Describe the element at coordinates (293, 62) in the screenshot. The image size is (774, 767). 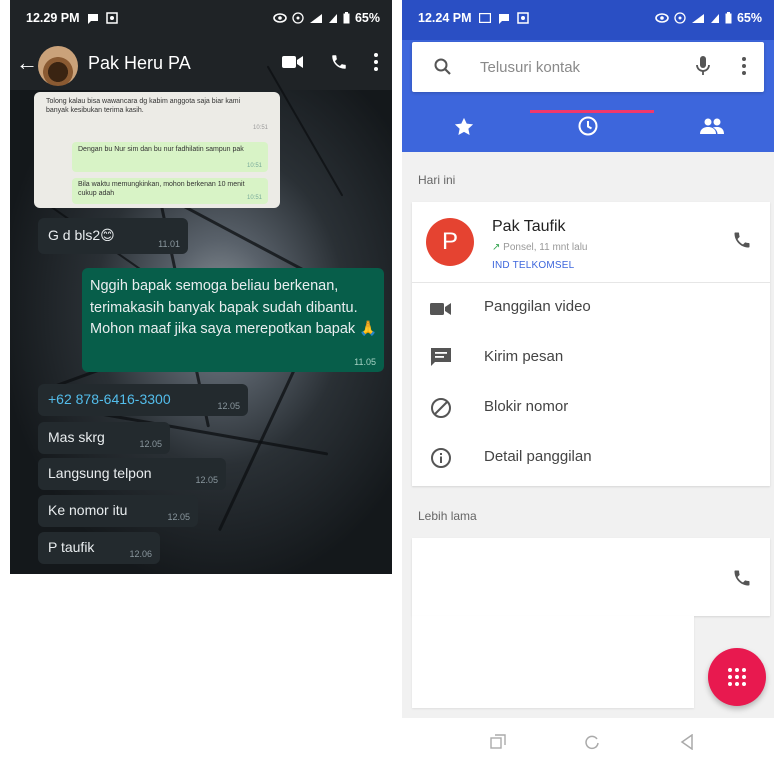
I see `video-call-icon` at that location.